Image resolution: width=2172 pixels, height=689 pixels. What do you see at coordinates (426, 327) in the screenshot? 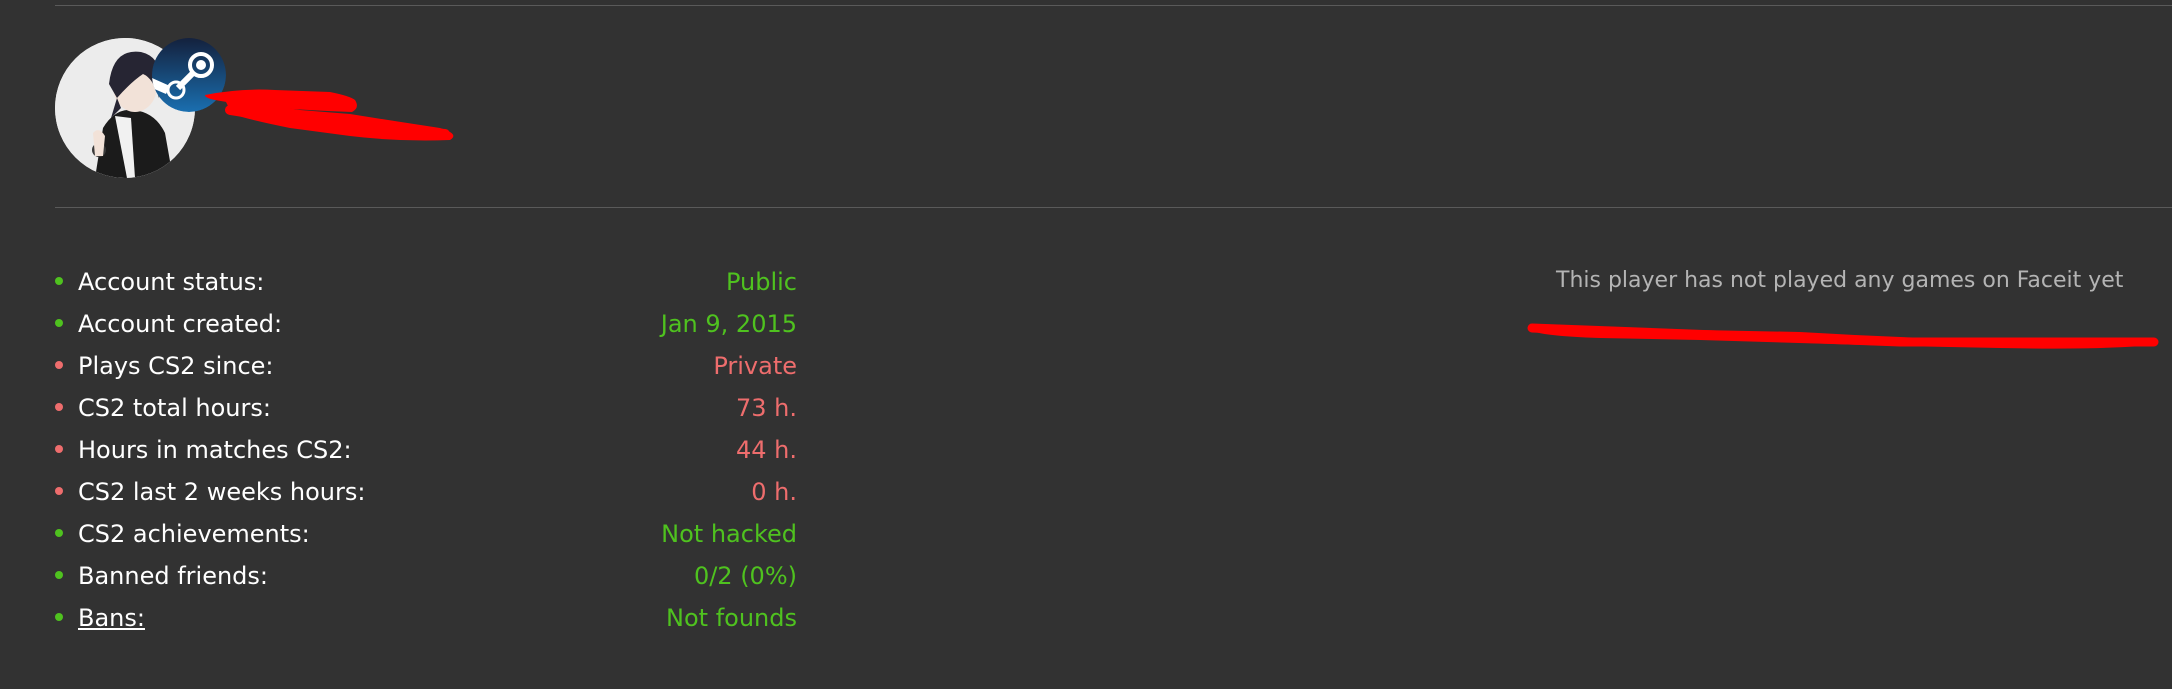
I see `stat-account-created: Account created: Jan 9, 2015` at bounding box center [426, 327].